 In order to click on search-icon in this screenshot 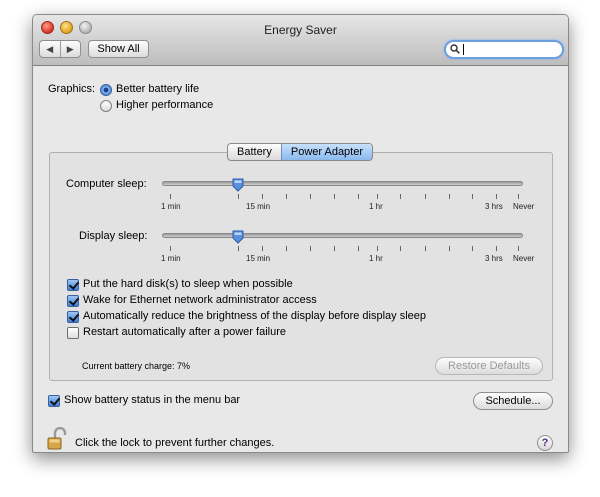, I will do `click(455, 49)`.